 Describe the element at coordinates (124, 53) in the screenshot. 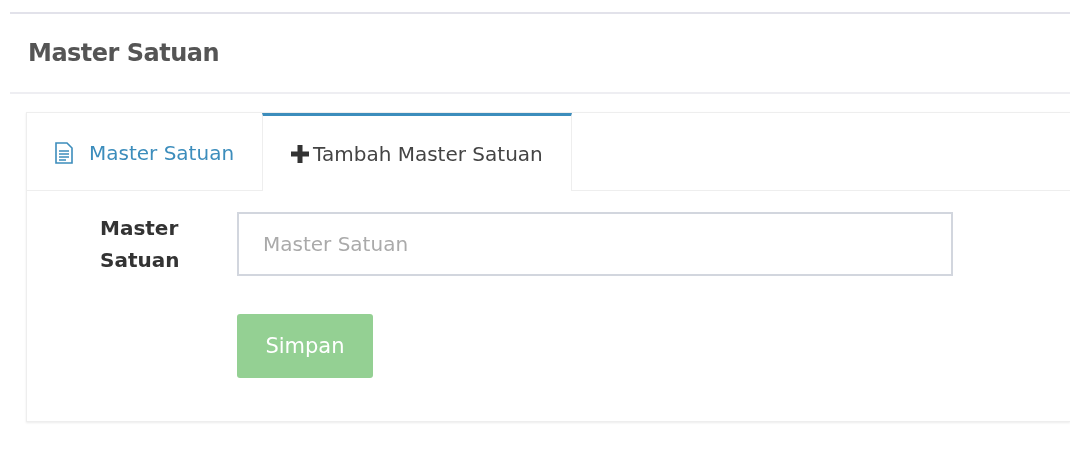

I see `page-title: Master Satuan` at that location.